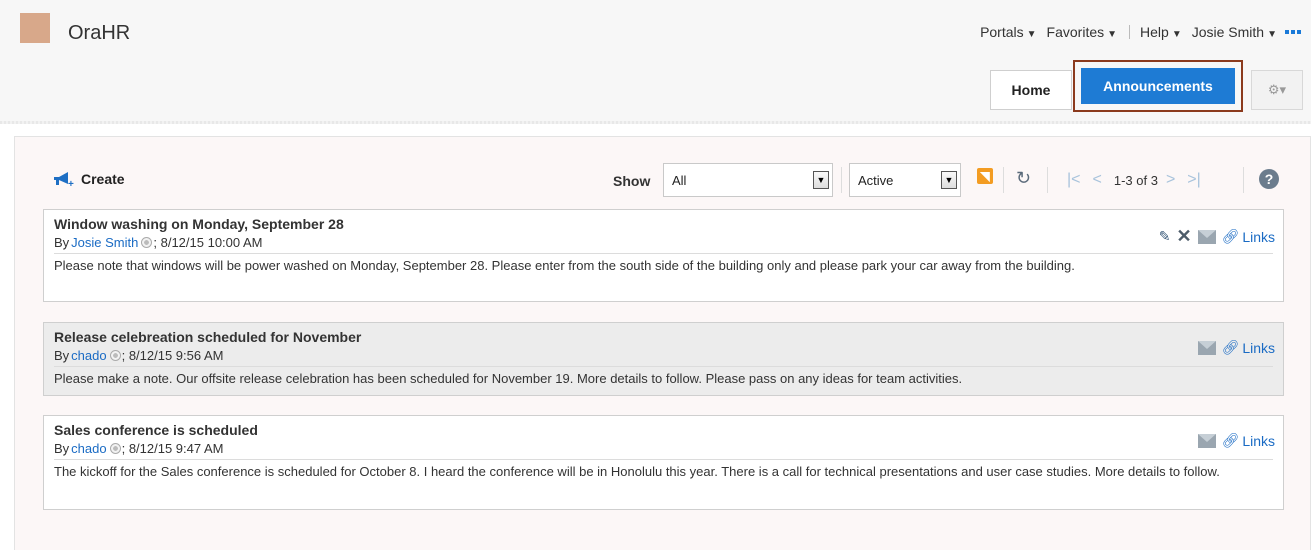 The height and width of the screenshot is (550, 1311). I want to click on announcement-meta: By chado ; 8/12/15 9:56 AM, so click(663, 355).